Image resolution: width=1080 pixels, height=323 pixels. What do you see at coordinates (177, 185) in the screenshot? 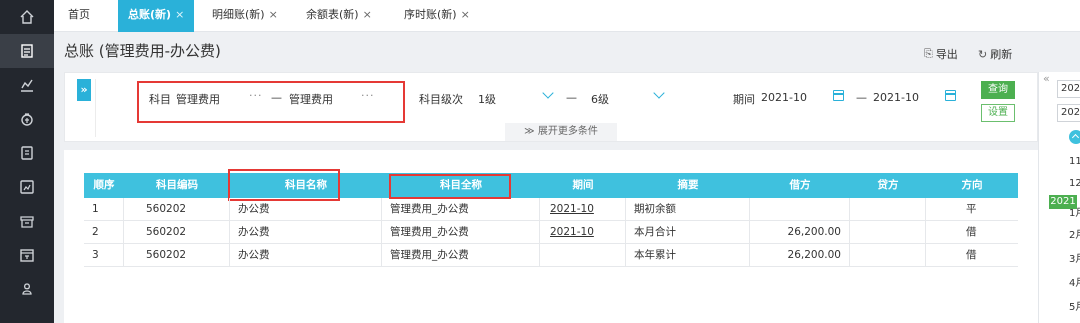
I see `column-header-code: 科目编码` at bounding box center [177, 185].